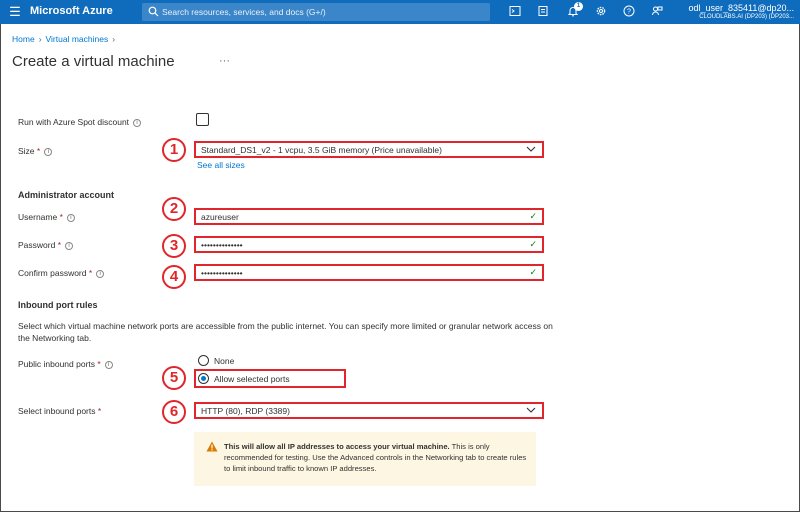  What do you see at coordinates (515, 12) in the screenshot?
I see `cloud-shell-icon` at bounding box center [515, 12].